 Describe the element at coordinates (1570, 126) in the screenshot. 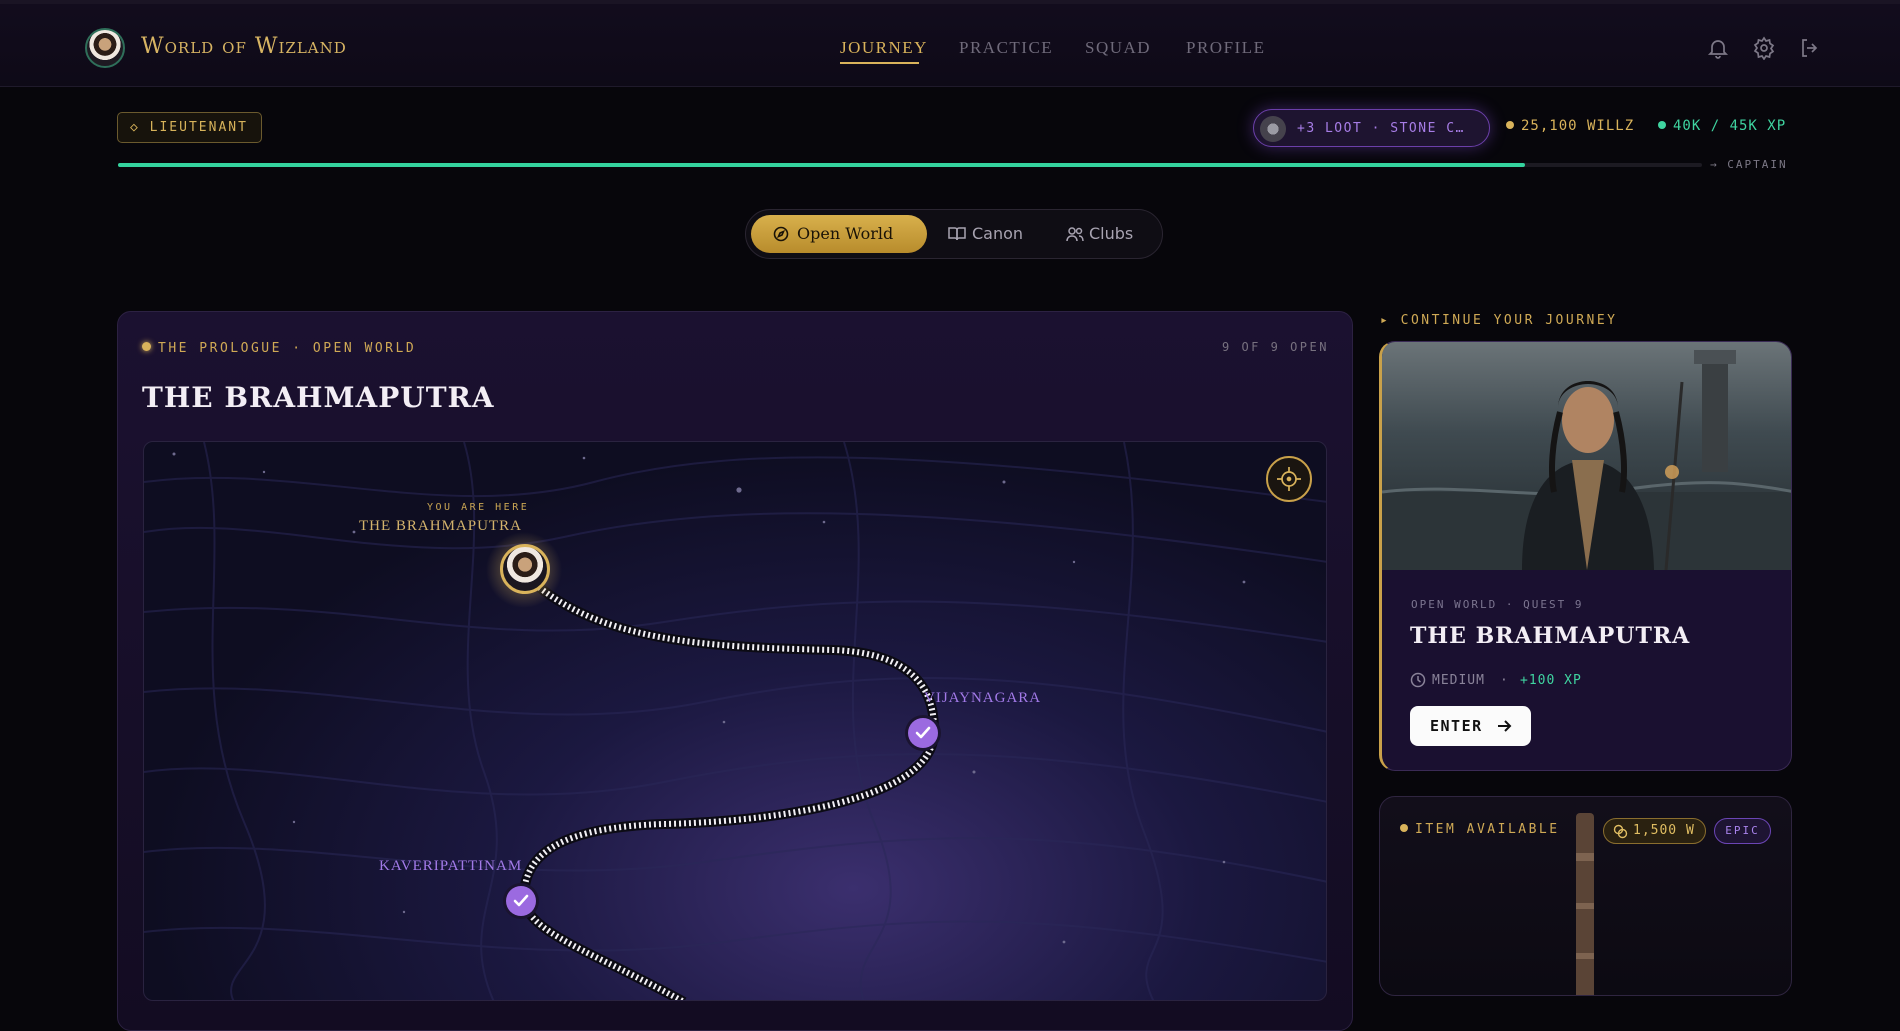

I see `willz-balance: 25,100 WILLZ` at that location.